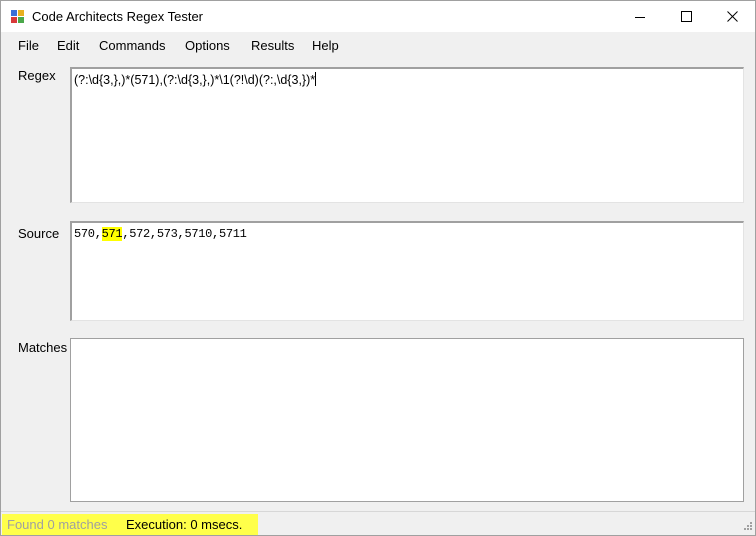 This screenshot has width=756, height=536. Describe the element at coordinates (746, 526) in the screenshot. I see `resize-grip-icon` at that location.